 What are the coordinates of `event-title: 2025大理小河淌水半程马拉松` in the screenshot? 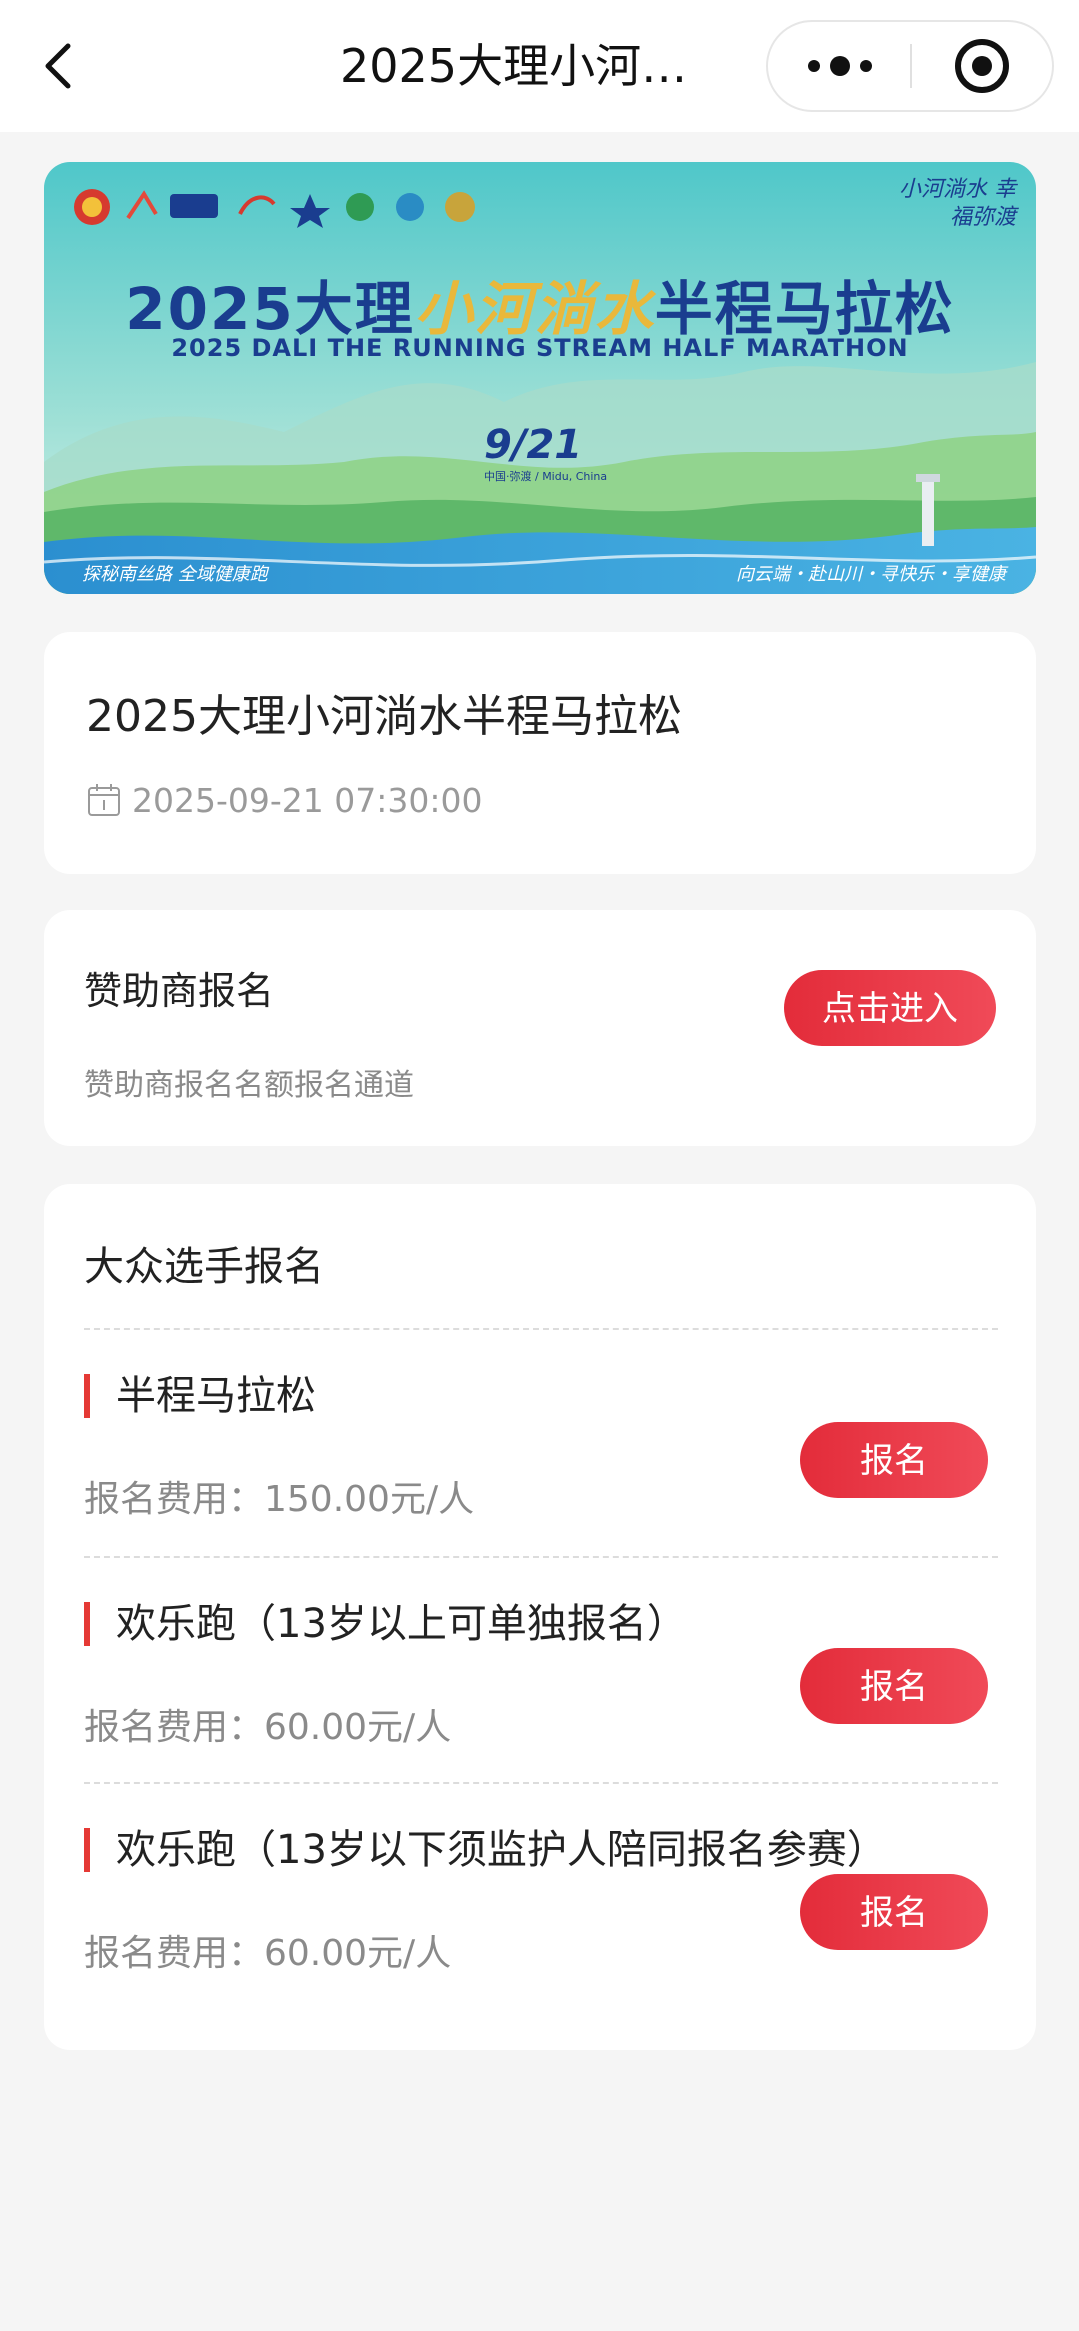 It's located at (384, 716).